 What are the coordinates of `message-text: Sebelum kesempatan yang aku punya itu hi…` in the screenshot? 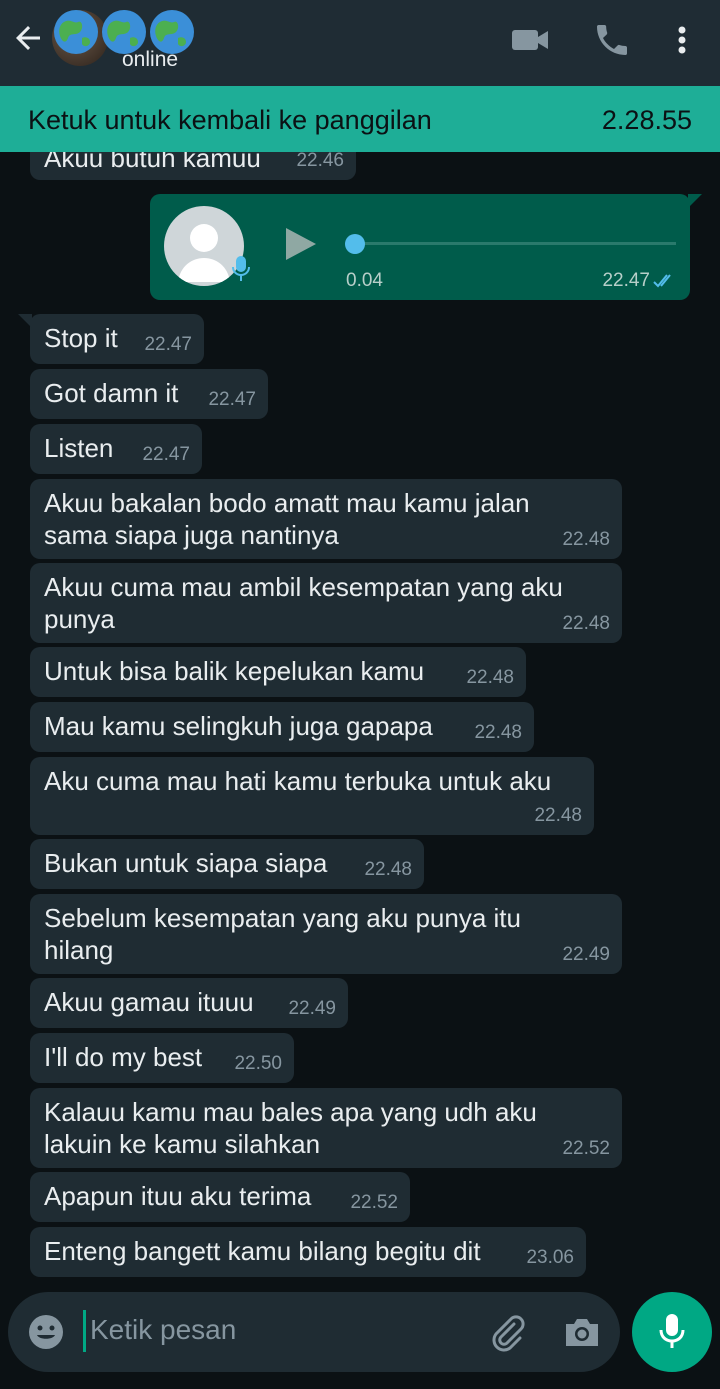 It's located at (282, 934).